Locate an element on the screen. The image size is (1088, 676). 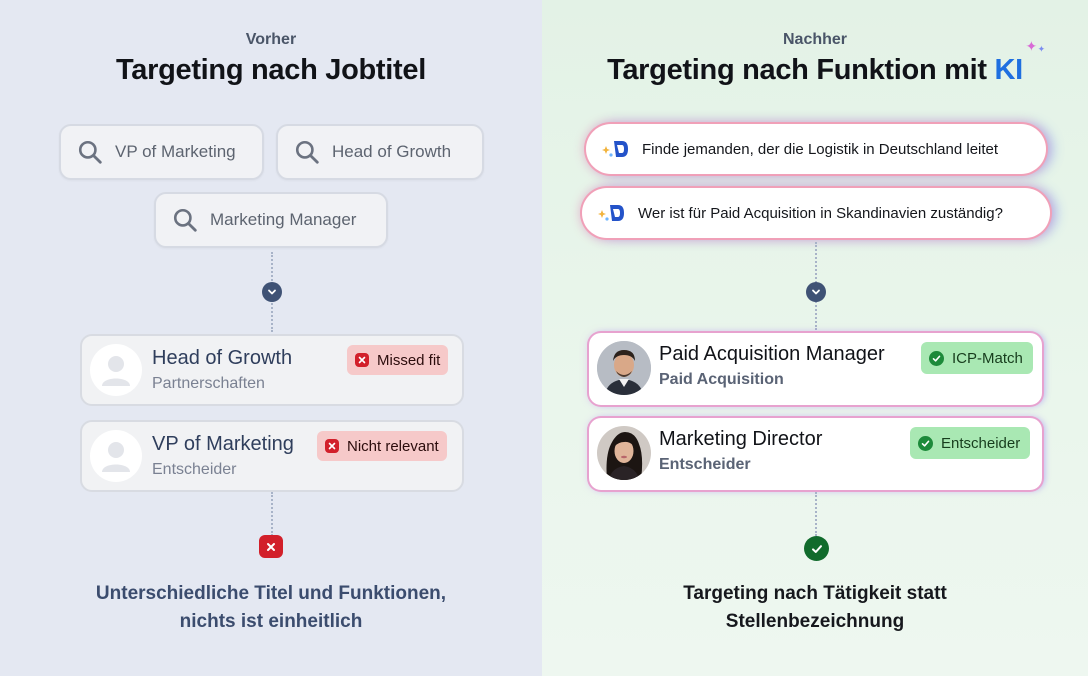
after-caption-line1: Targeting nach Tätigkeit statt is located at coordinates (815, 593).